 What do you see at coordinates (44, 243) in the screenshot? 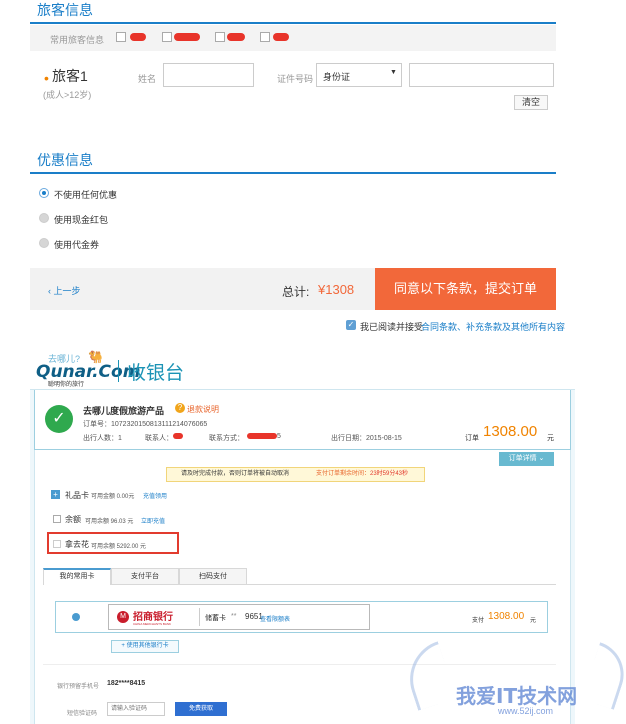
I see `discount-radio-voucher` at bounding box center [44, 243].